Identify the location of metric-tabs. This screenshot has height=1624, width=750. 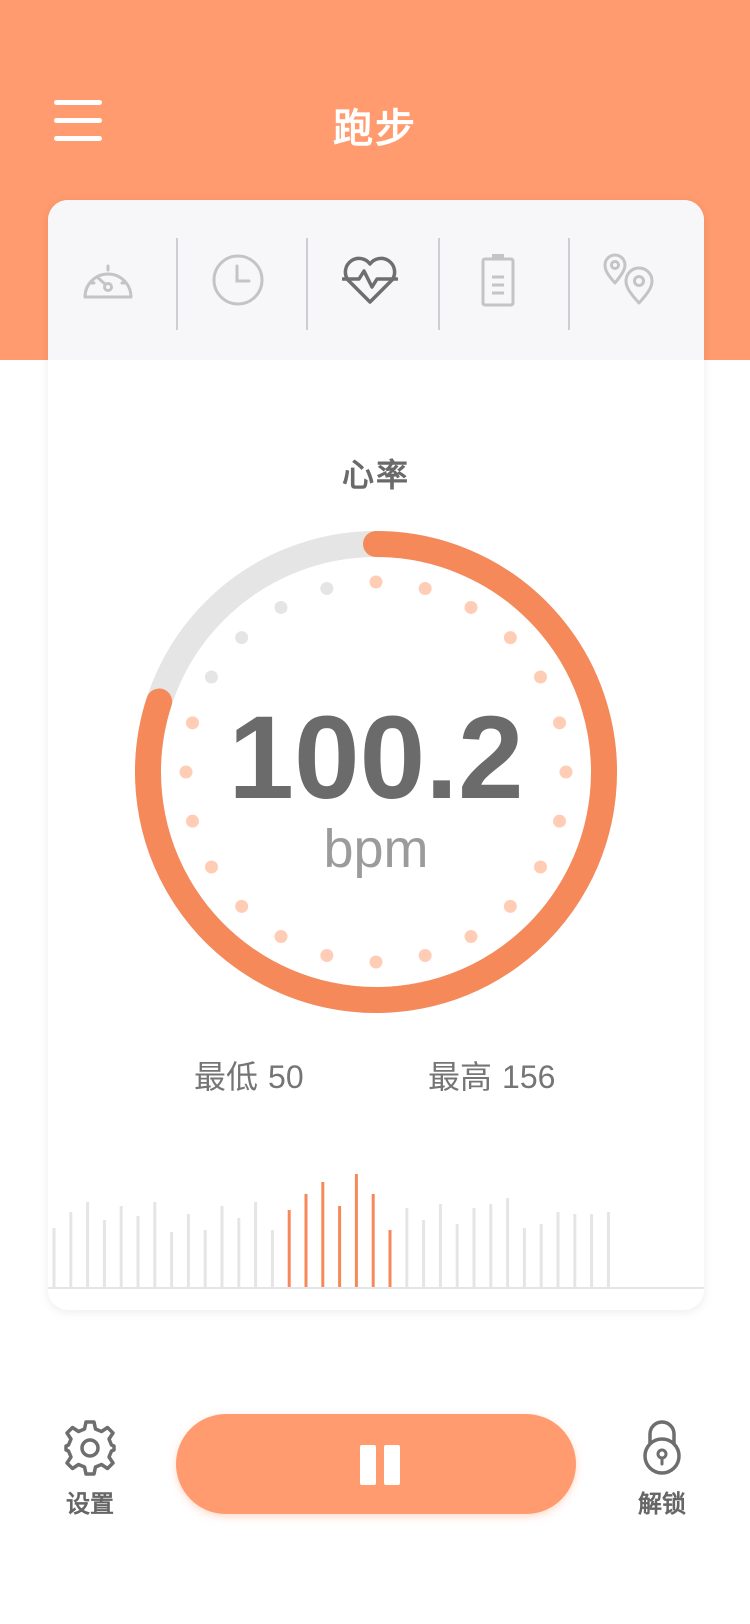
(376, 280).